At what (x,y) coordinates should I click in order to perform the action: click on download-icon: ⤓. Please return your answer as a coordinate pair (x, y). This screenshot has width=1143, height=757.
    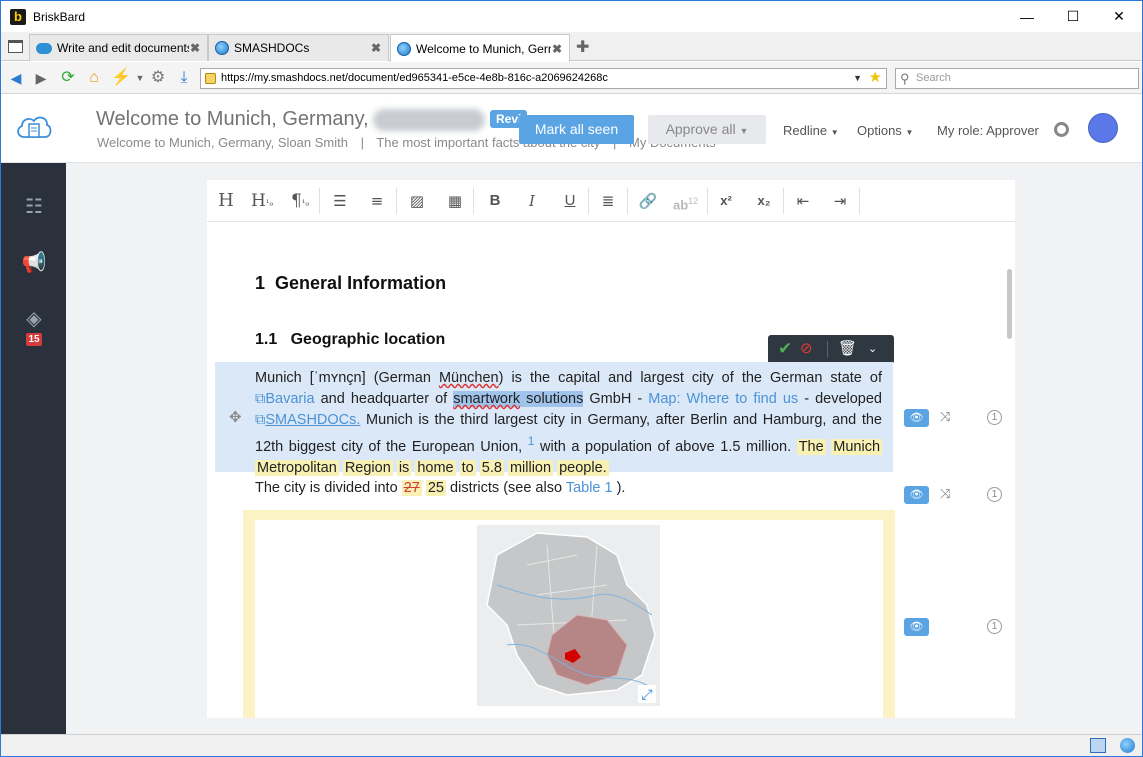
    Looking at the image, I should click on (184, 78).